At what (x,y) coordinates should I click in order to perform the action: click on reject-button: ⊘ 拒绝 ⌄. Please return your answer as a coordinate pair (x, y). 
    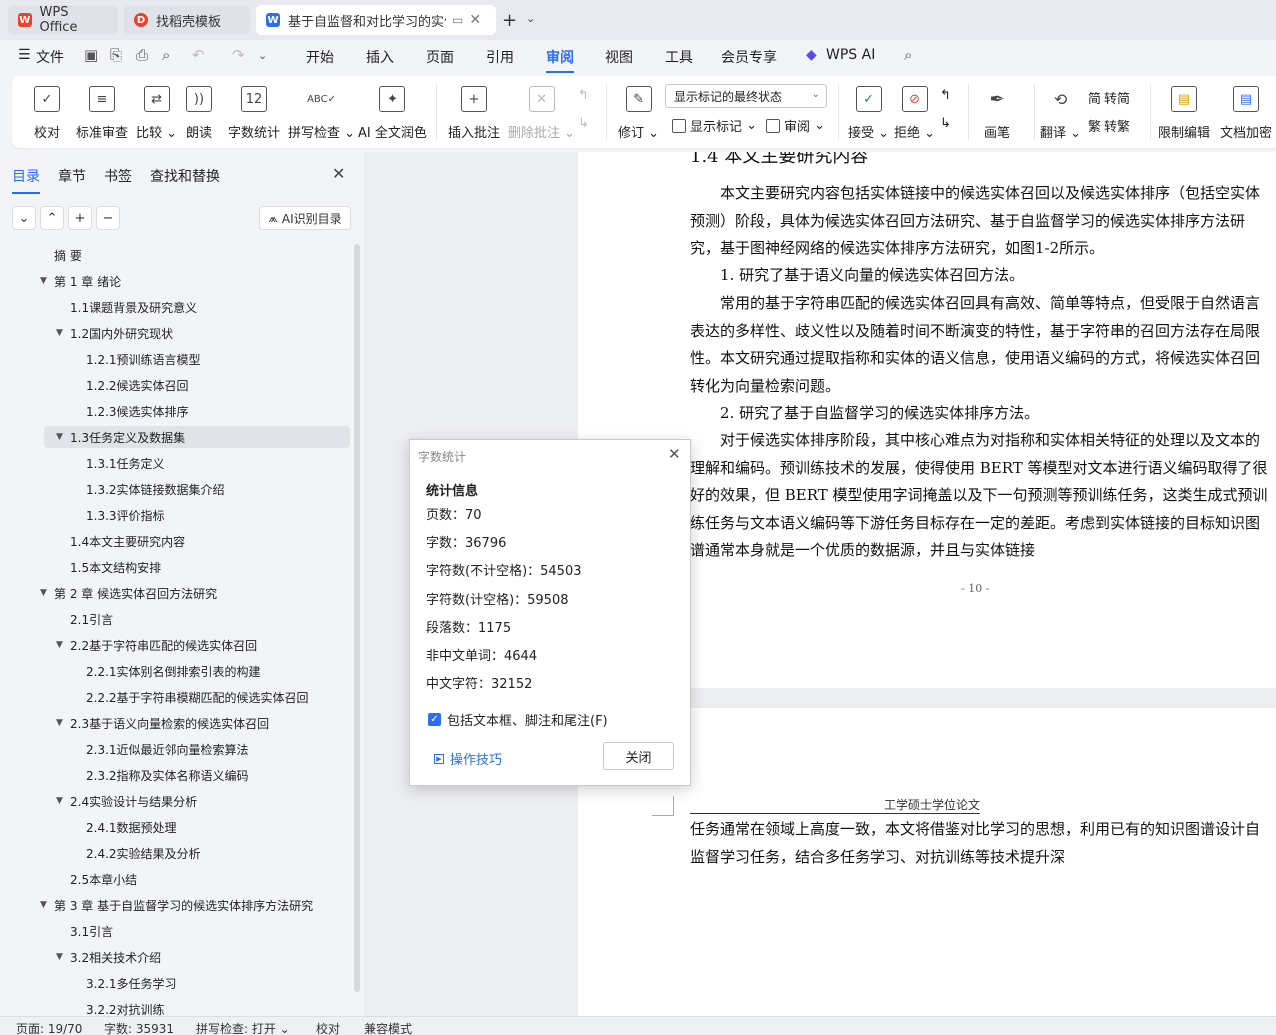
    Looking at the image, I should click on (914, 112).